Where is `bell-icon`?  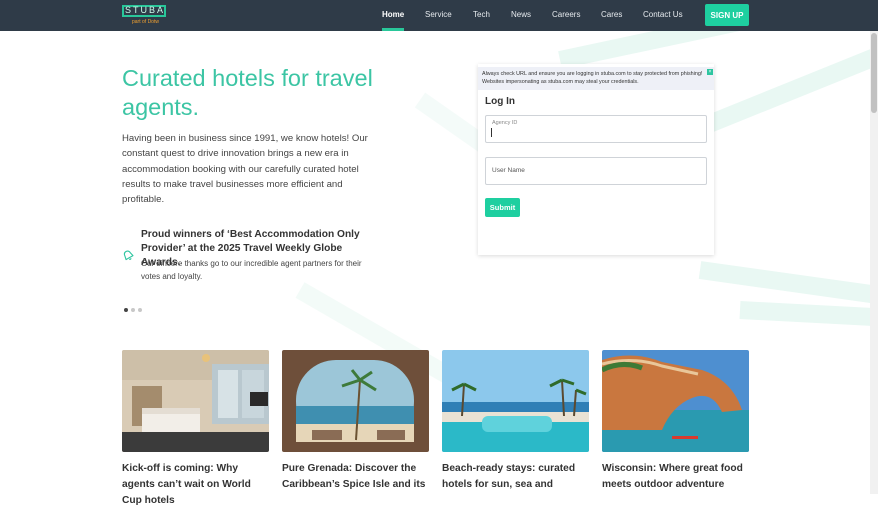 bell-icon is located at coordinates (128, 255).